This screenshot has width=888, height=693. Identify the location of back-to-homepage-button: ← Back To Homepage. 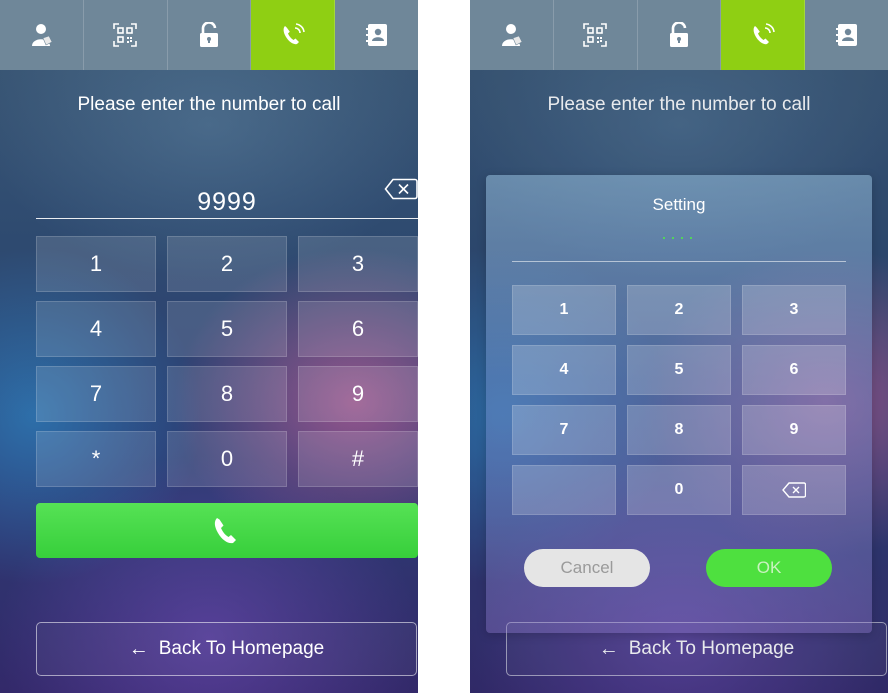
(226, 649).